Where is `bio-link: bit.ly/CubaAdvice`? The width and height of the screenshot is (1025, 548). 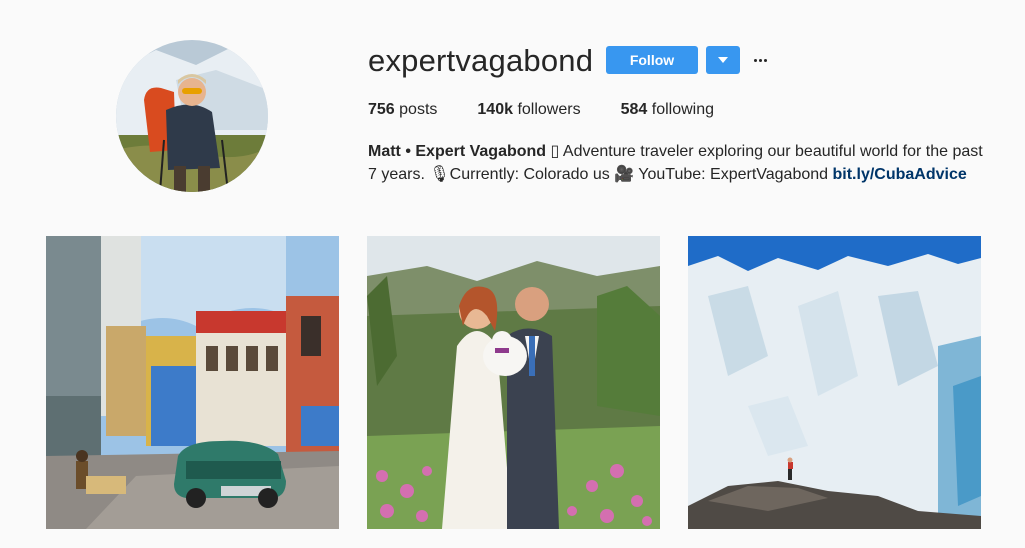
bio-link: bit.ly/CubaAdvice is located at coordinates (900, 174).